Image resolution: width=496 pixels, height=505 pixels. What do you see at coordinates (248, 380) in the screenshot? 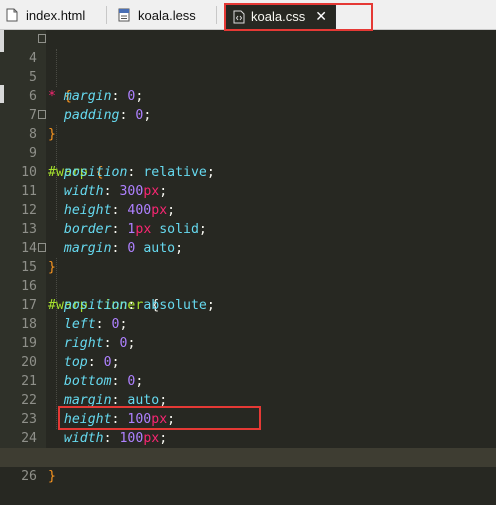
I see `code-line-21: 21 margin: auto;` at bounding box center [248, 380].